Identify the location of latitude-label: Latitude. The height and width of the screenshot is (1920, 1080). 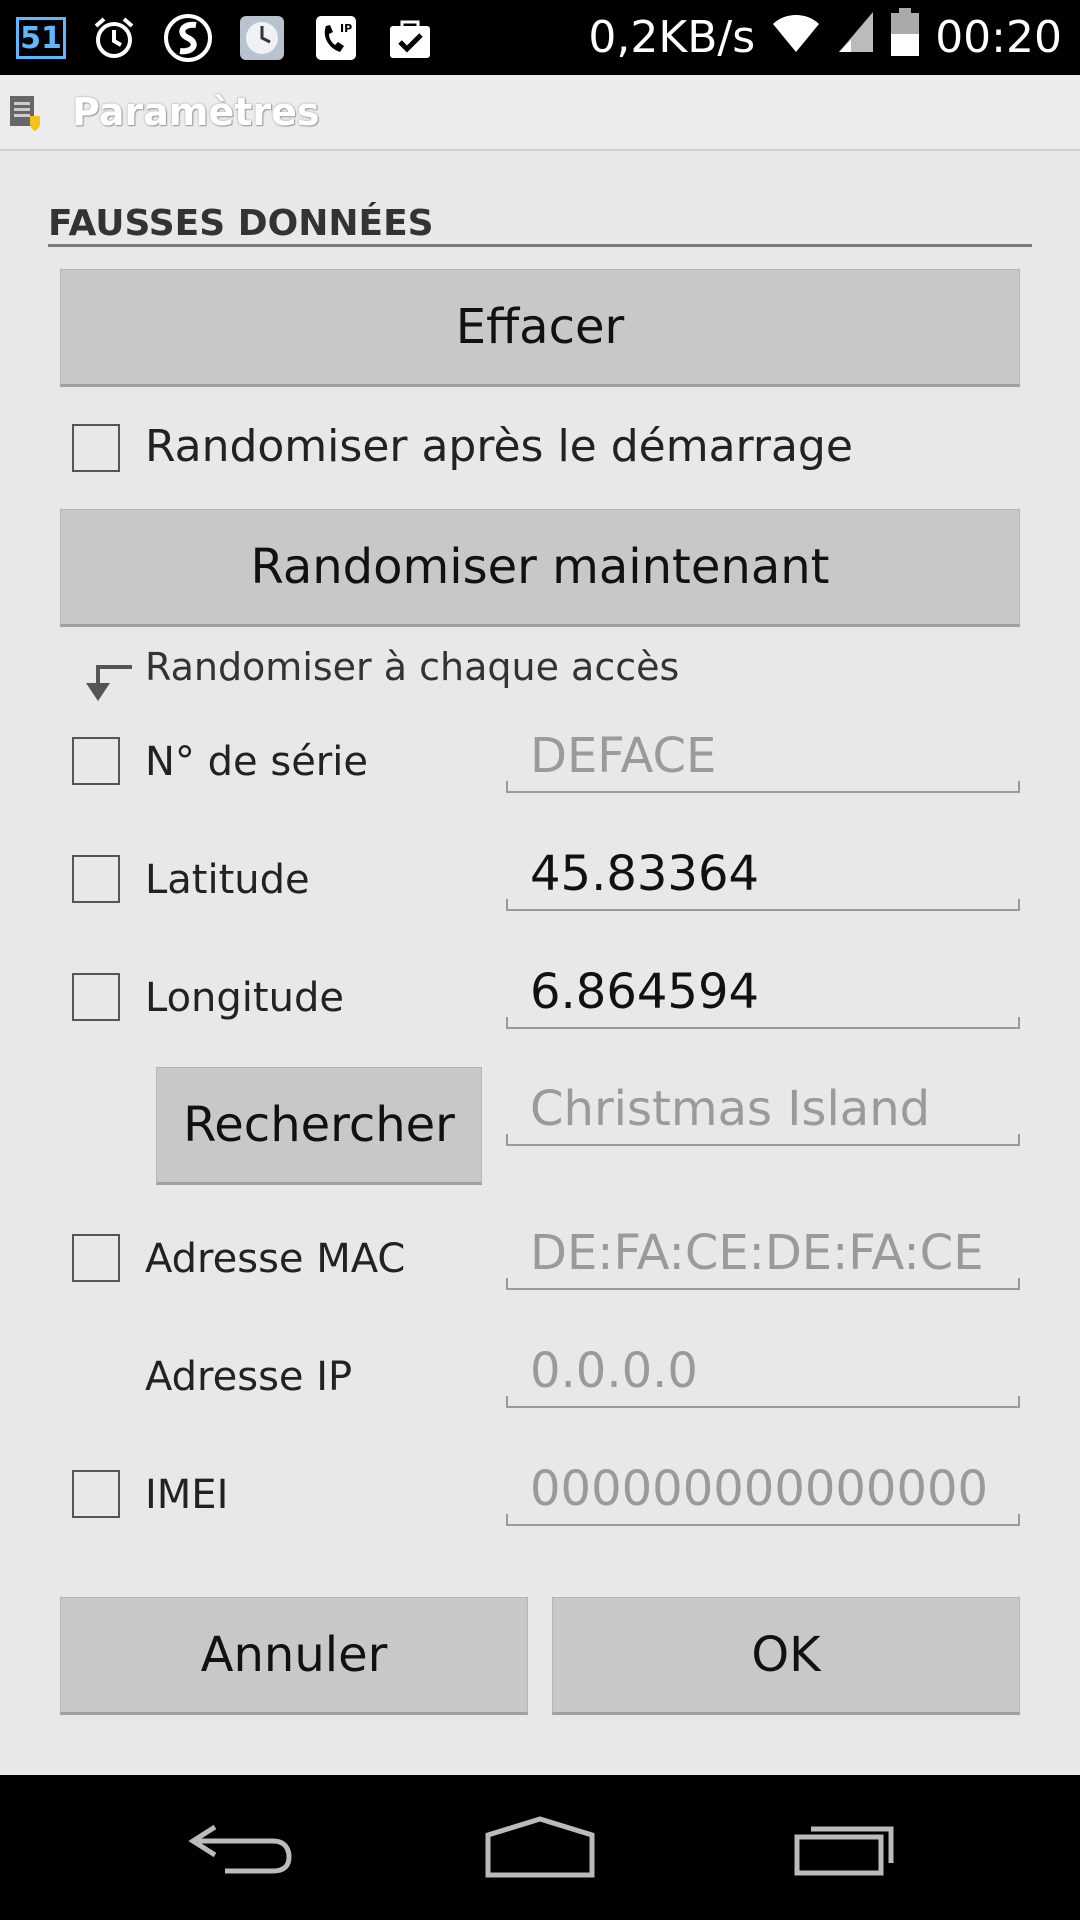
(227, 880).